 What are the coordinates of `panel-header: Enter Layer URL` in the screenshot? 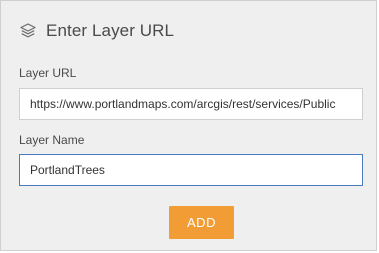 It's located at (96, 31).